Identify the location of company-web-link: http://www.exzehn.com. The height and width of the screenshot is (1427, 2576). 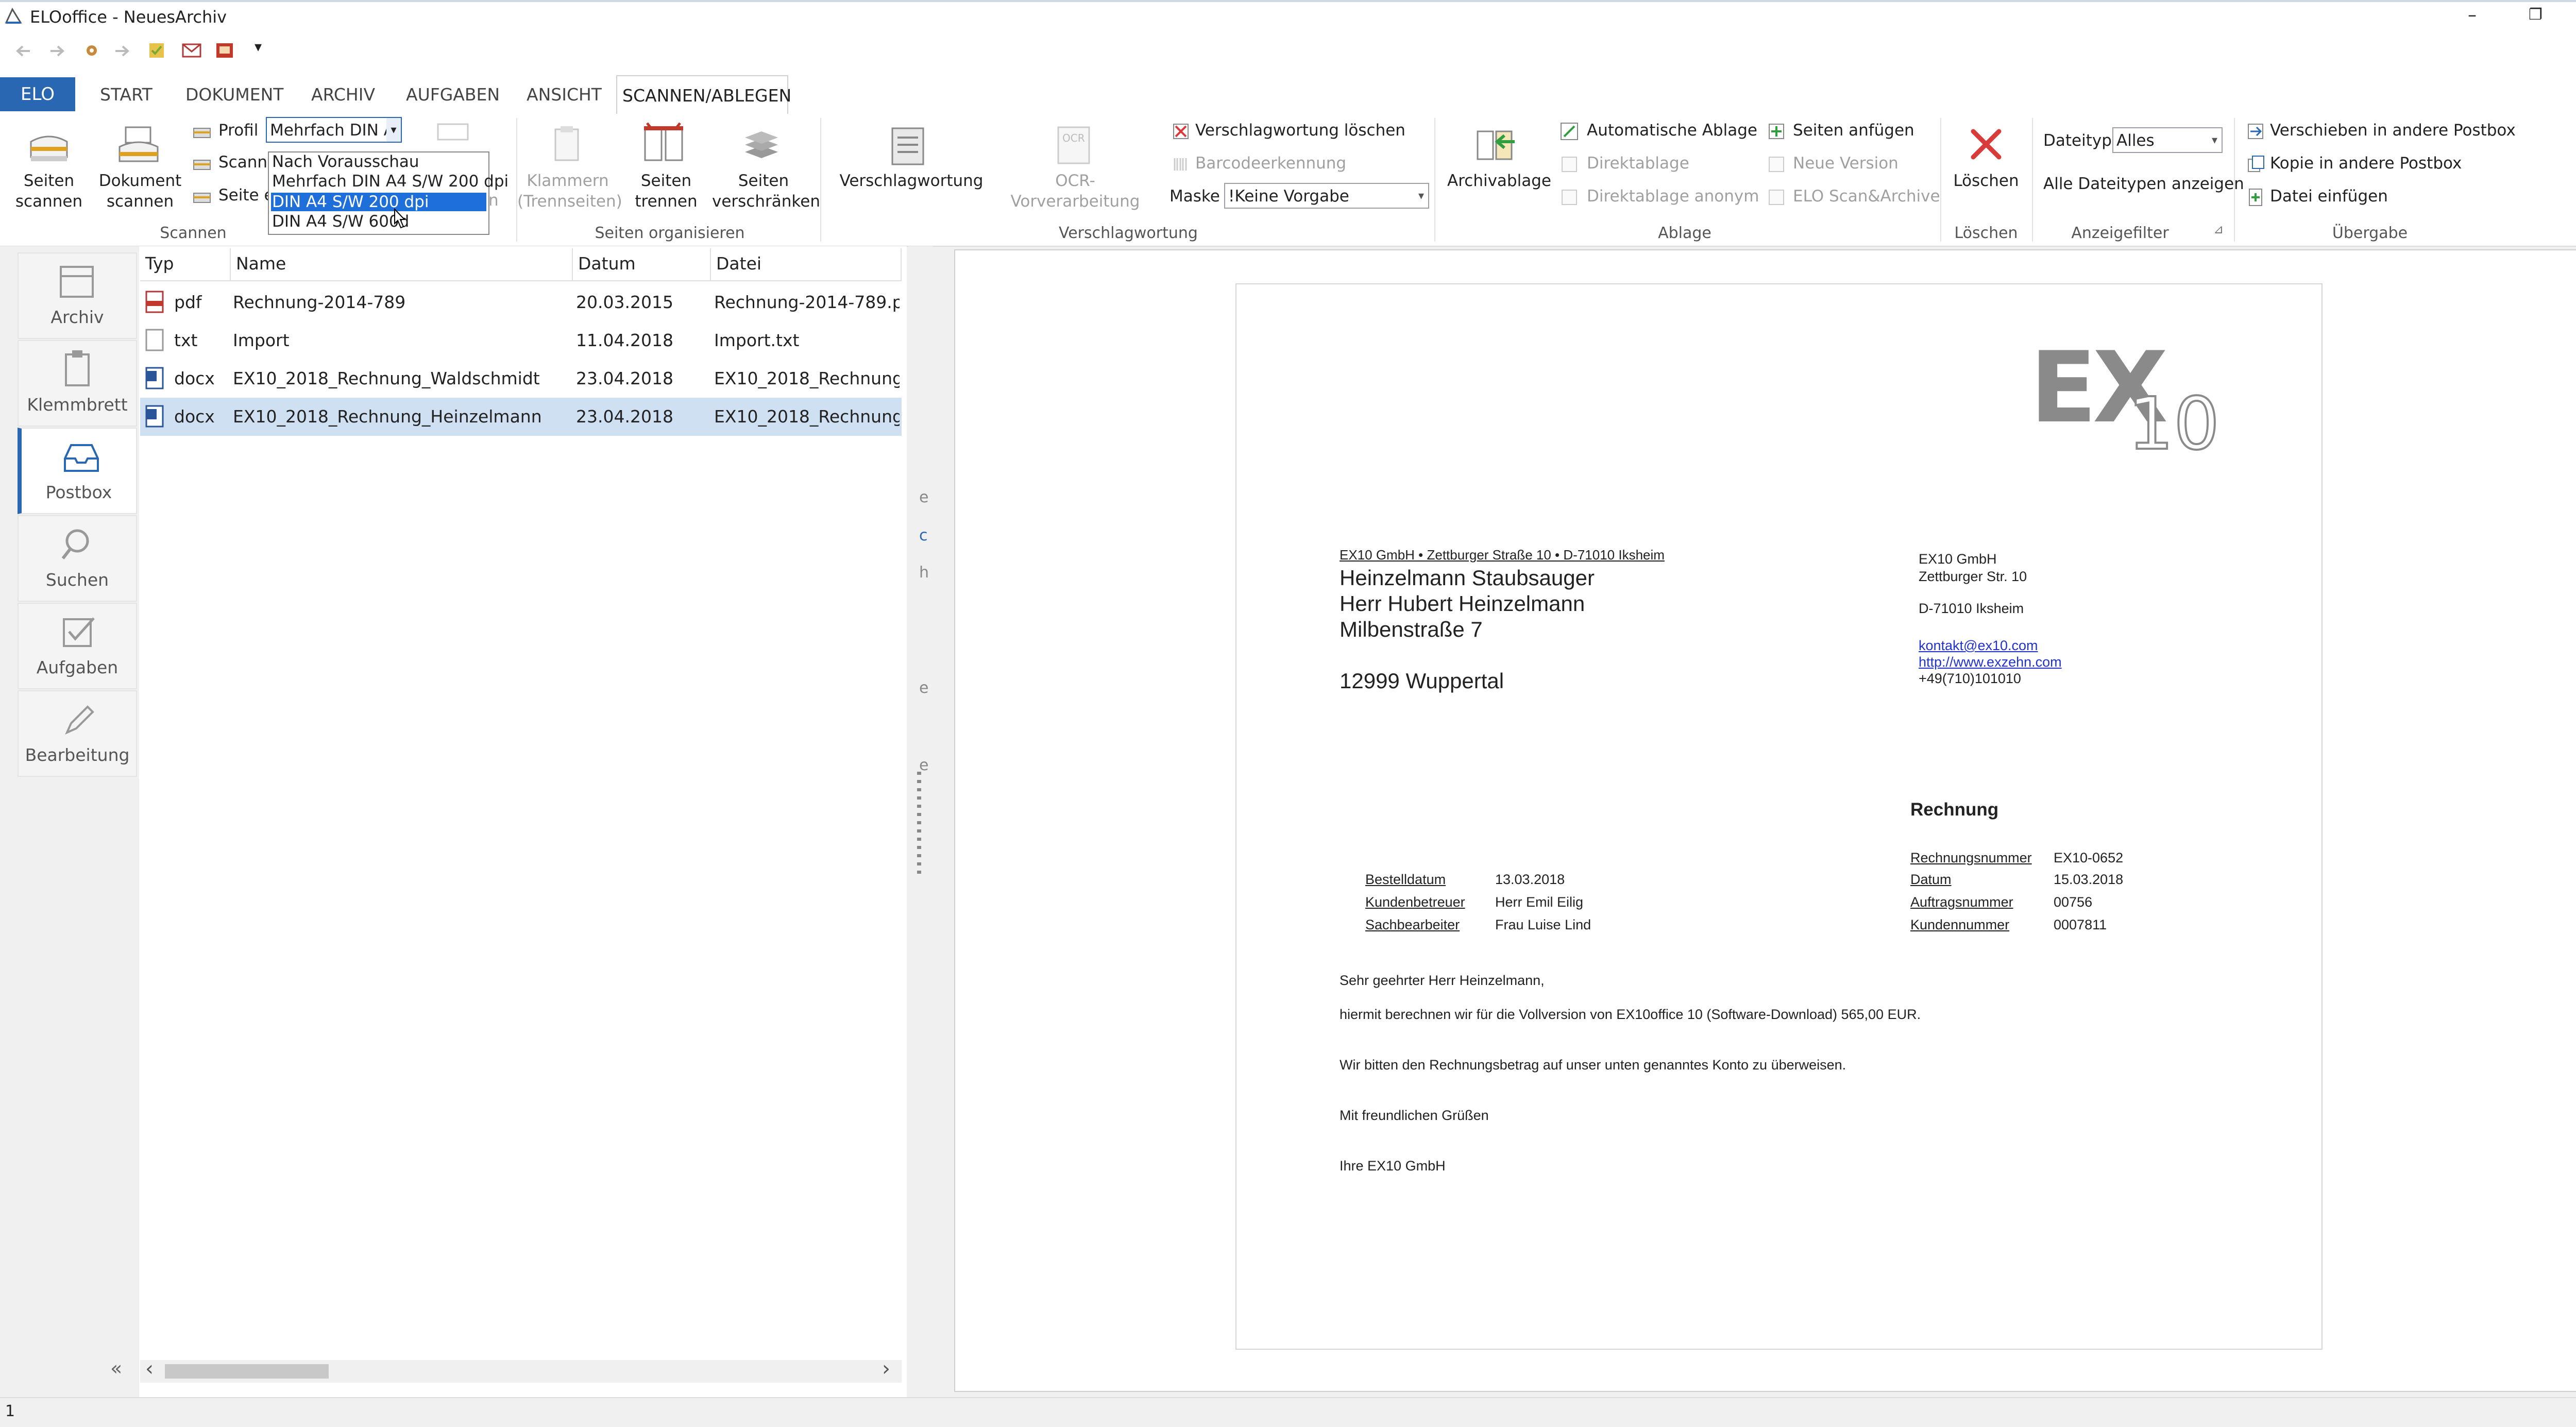
(1991, 662).